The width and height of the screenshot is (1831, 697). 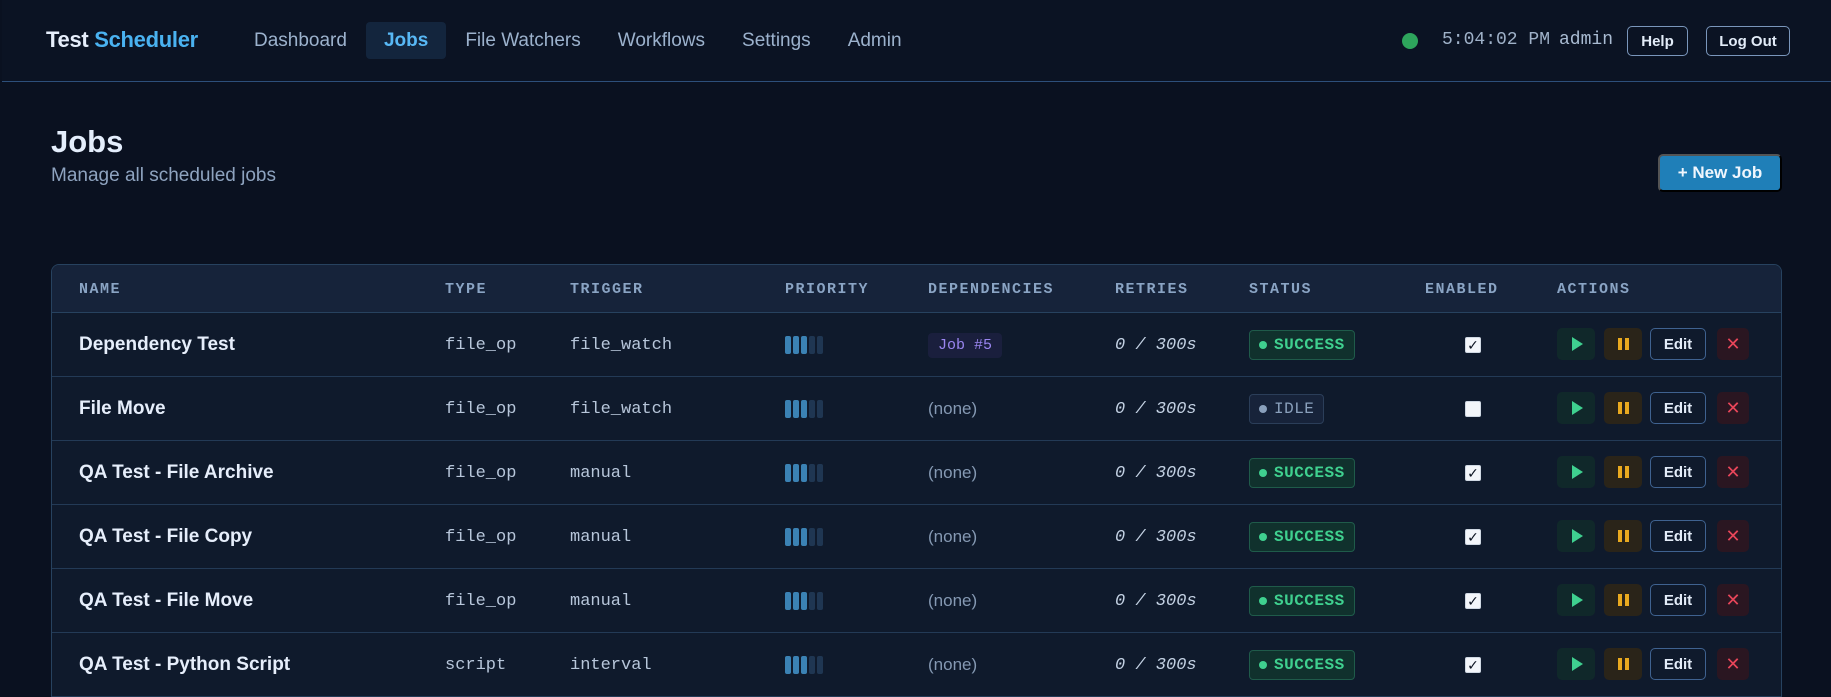 I want to click on column-header-trigger: TRIGGER, so click(x=607, y=289).